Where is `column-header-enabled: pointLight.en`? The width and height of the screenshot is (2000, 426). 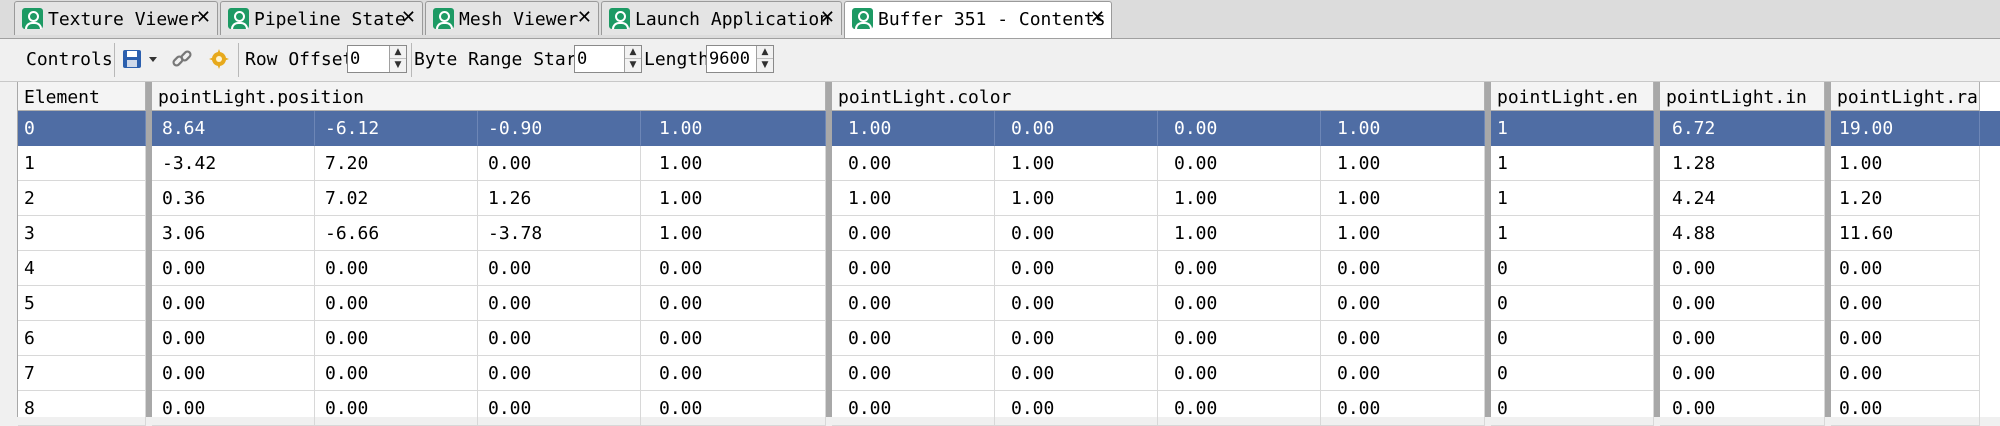 column-header-enabled: pointLight.en is located at coordinates (1572, 96).